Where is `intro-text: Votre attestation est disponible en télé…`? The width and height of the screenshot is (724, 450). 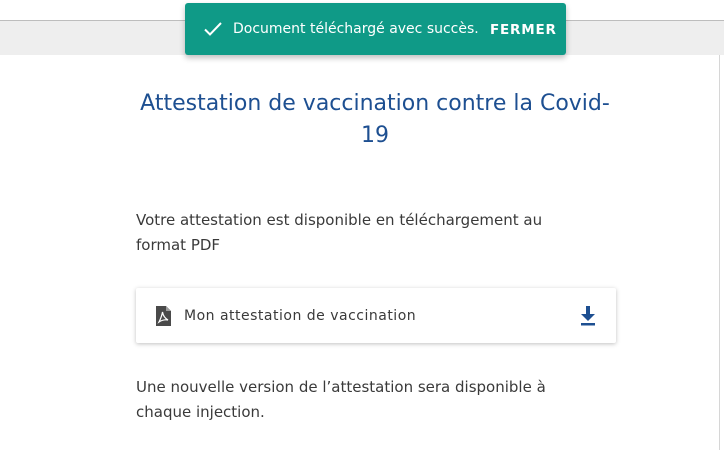 intro-text: Votre attestation est disponible en télé… is located at coordinates (366, 233).